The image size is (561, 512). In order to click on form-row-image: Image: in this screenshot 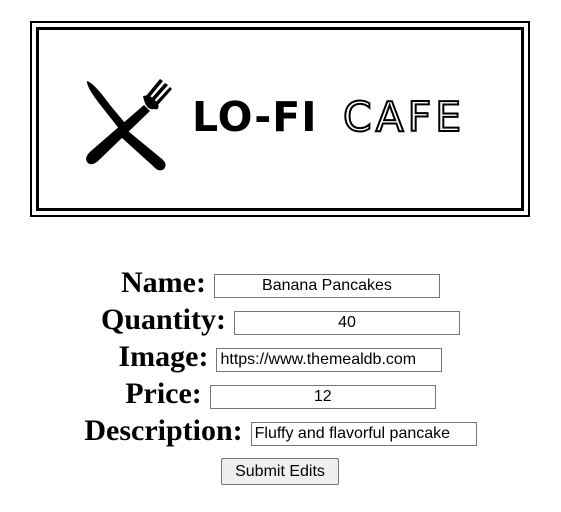, I will do `click(280, 357)`.